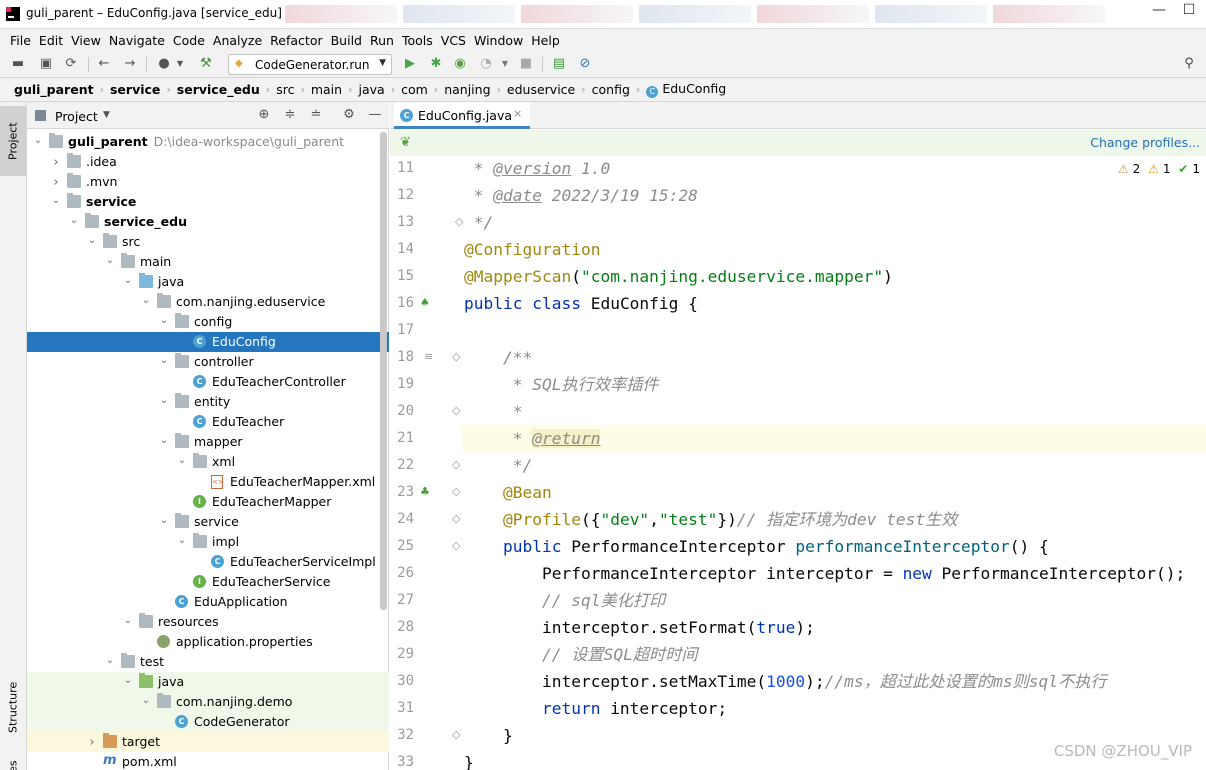  Describe the element at coordinates (453, 40) in the screenshot. I see `menu-item-vcs: VCS` at that location.